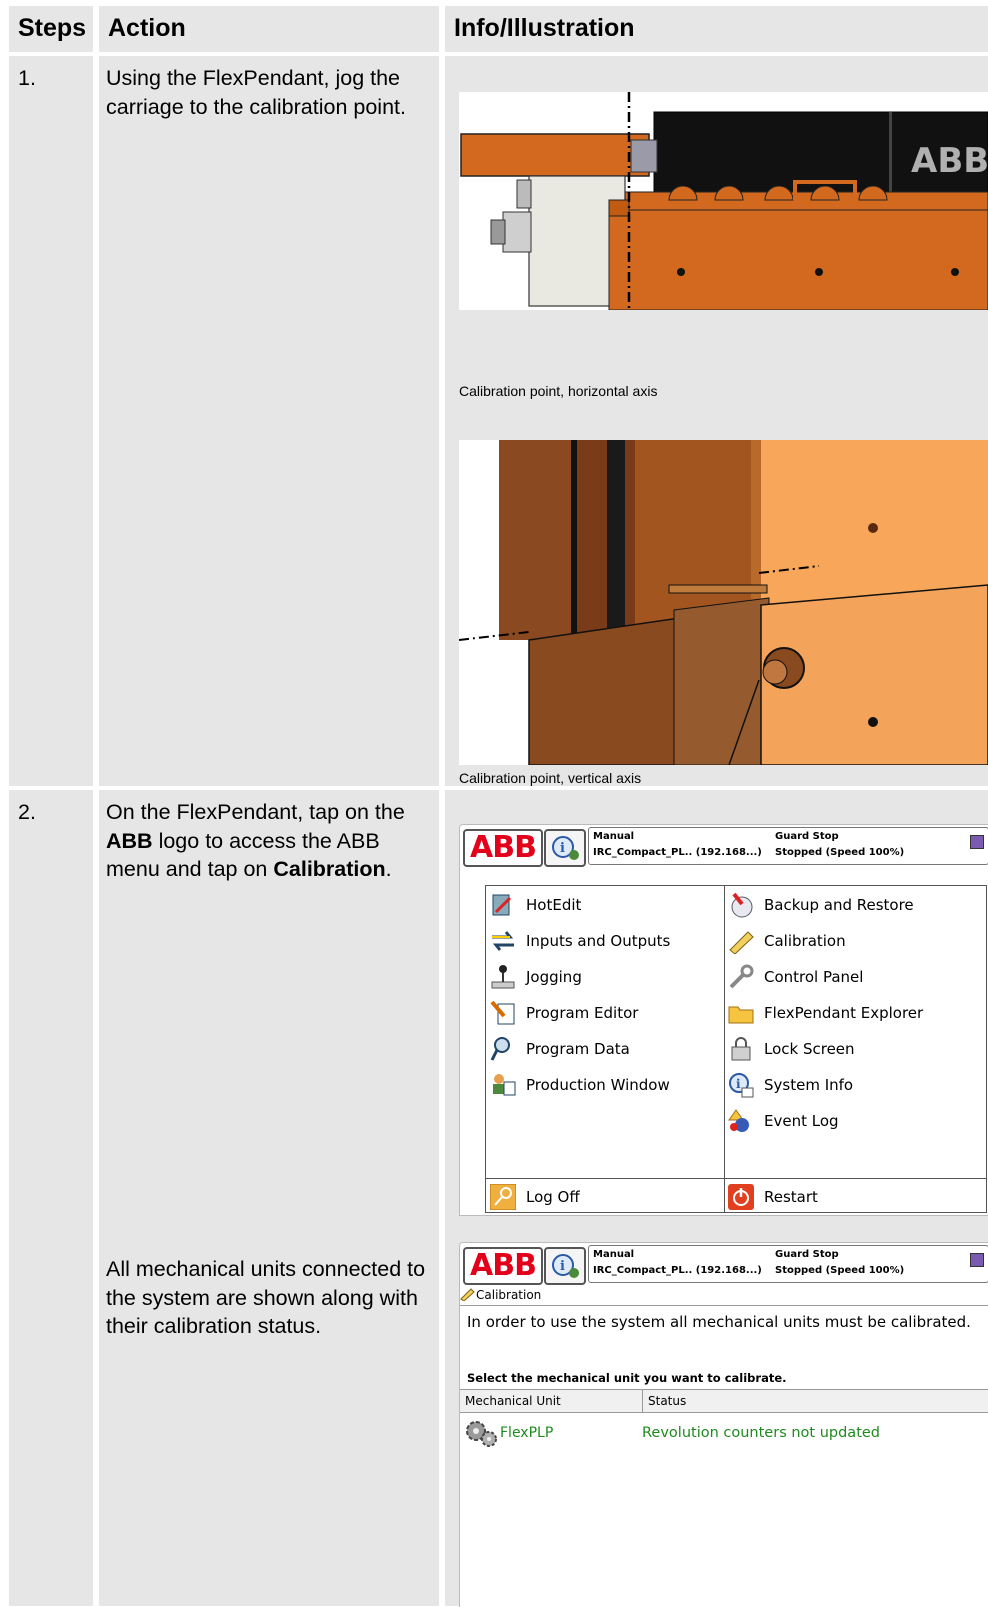  I want to click on unit-table-header: Mechanical Unit Status, so click(724, 1401).